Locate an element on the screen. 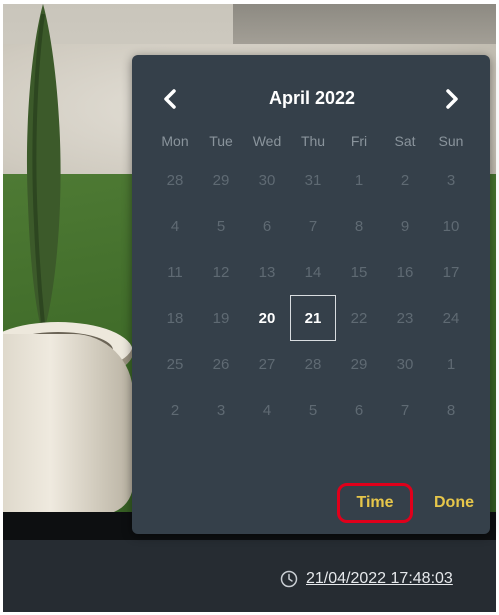  calendar-day: 31 is located at coordinates (313, 180).